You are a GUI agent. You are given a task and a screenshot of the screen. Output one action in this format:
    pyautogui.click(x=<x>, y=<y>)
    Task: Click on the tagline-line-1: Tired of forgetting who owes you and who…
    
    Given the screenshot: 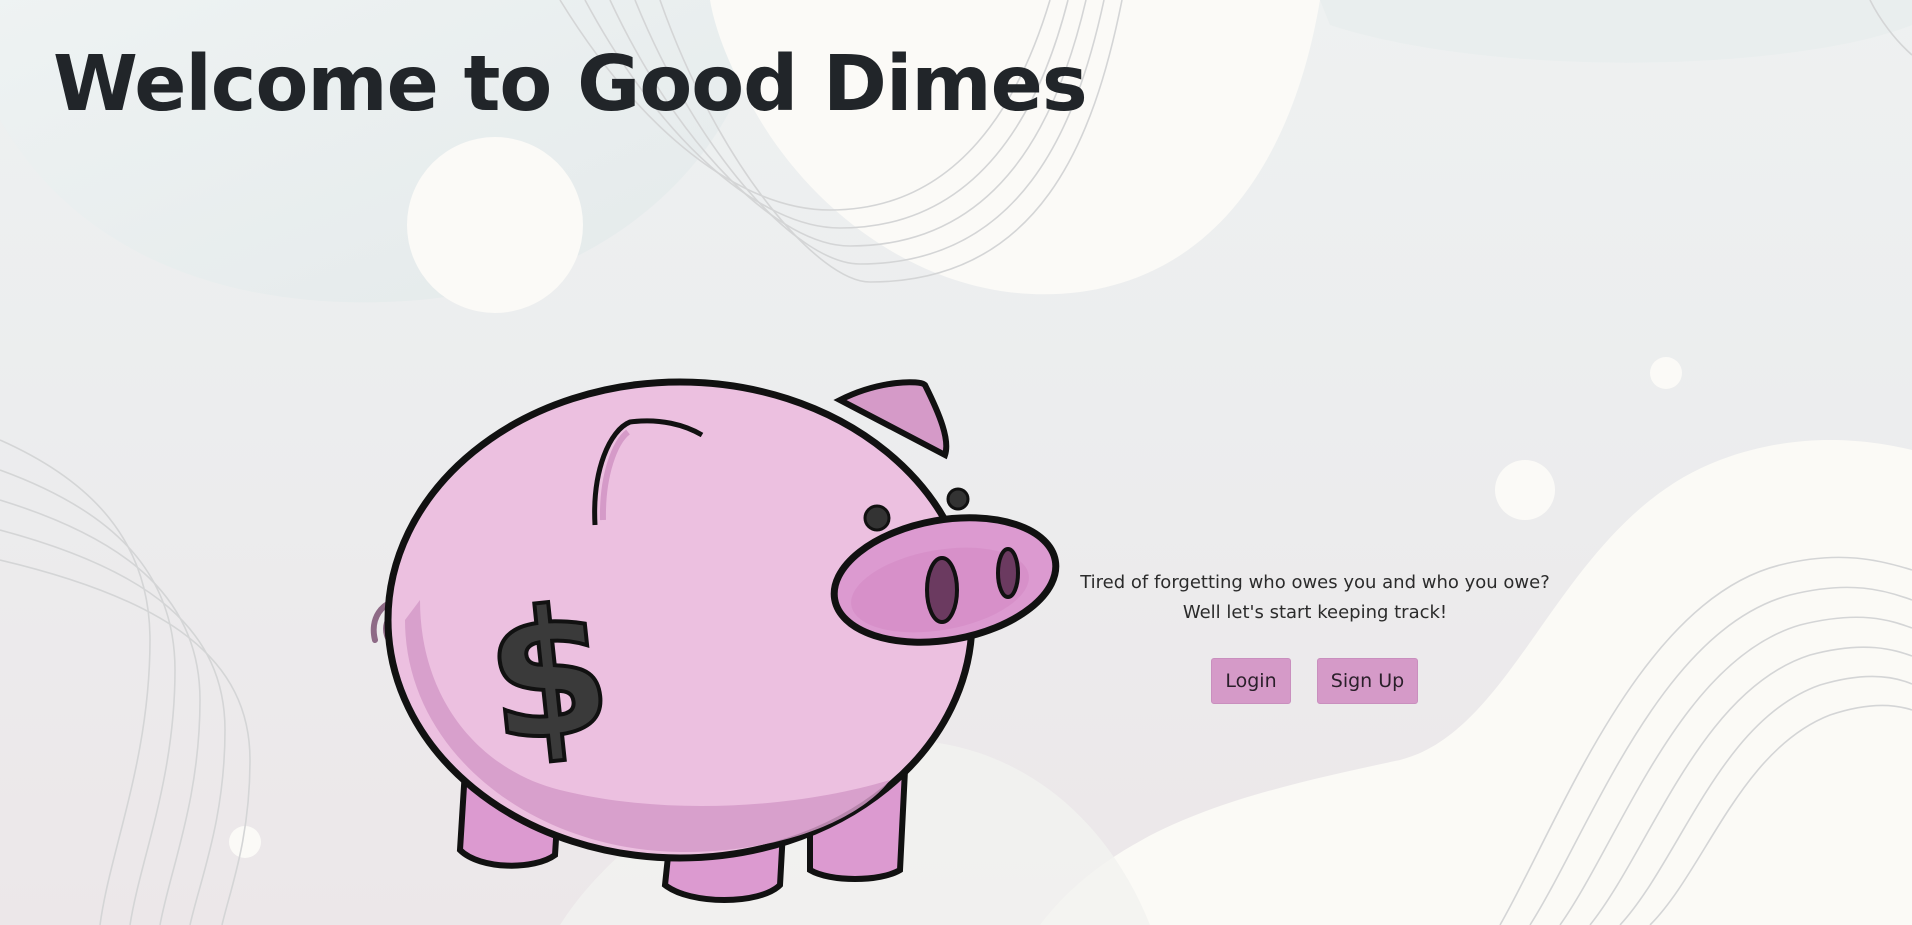 What is the action you would take?
    pyautogui.click(x=1315, y=582)
    